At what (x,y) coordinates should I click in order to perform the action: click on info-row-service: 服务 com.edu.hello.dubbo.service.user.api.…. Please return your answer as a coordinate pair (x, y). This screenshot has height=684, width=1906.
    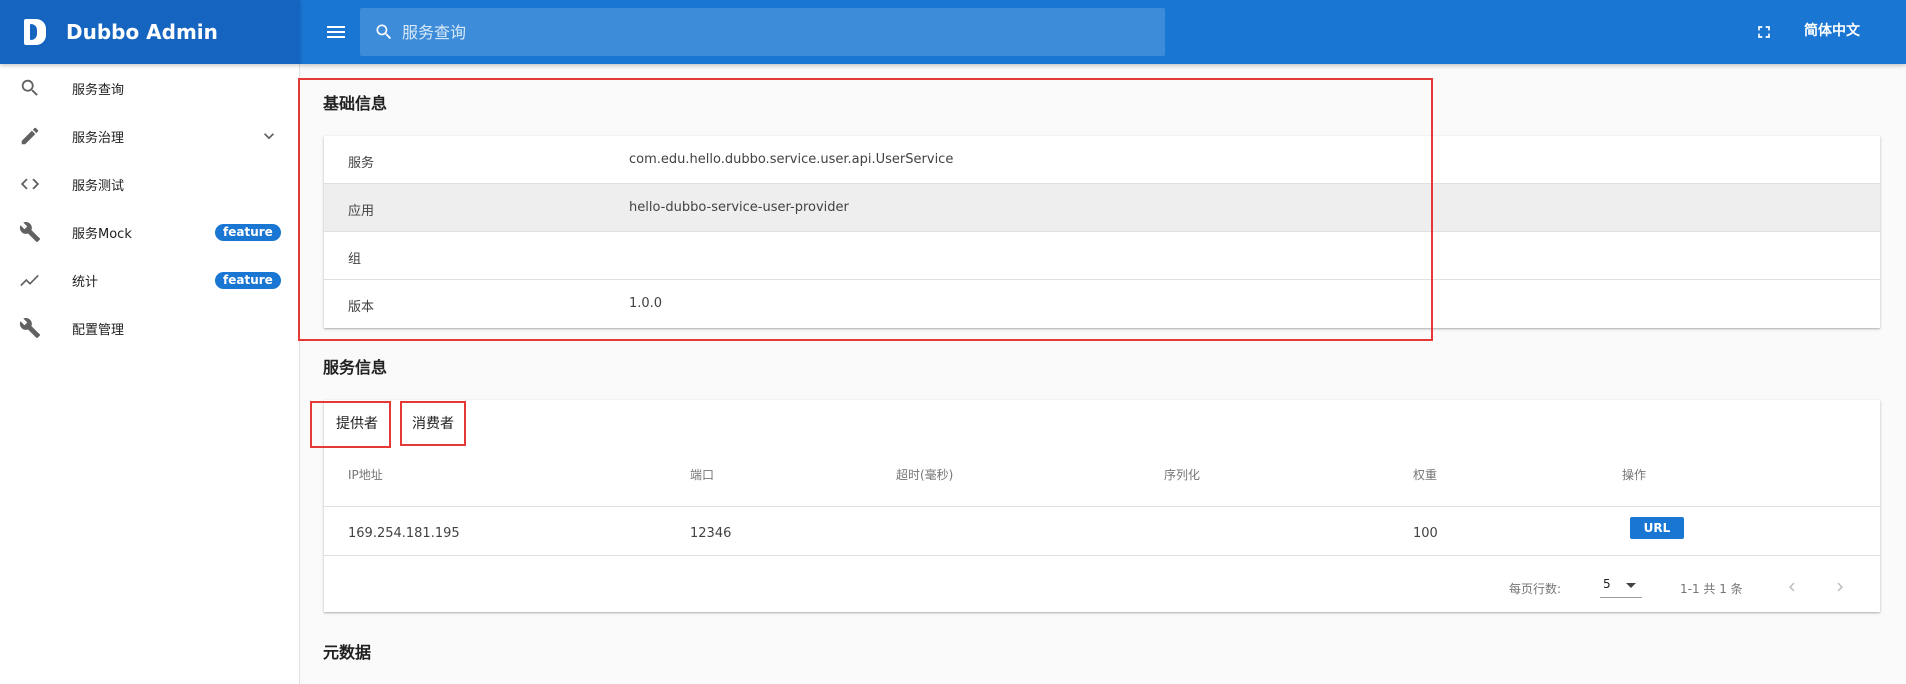
    Looking at the image, I should click on (1102, 160).